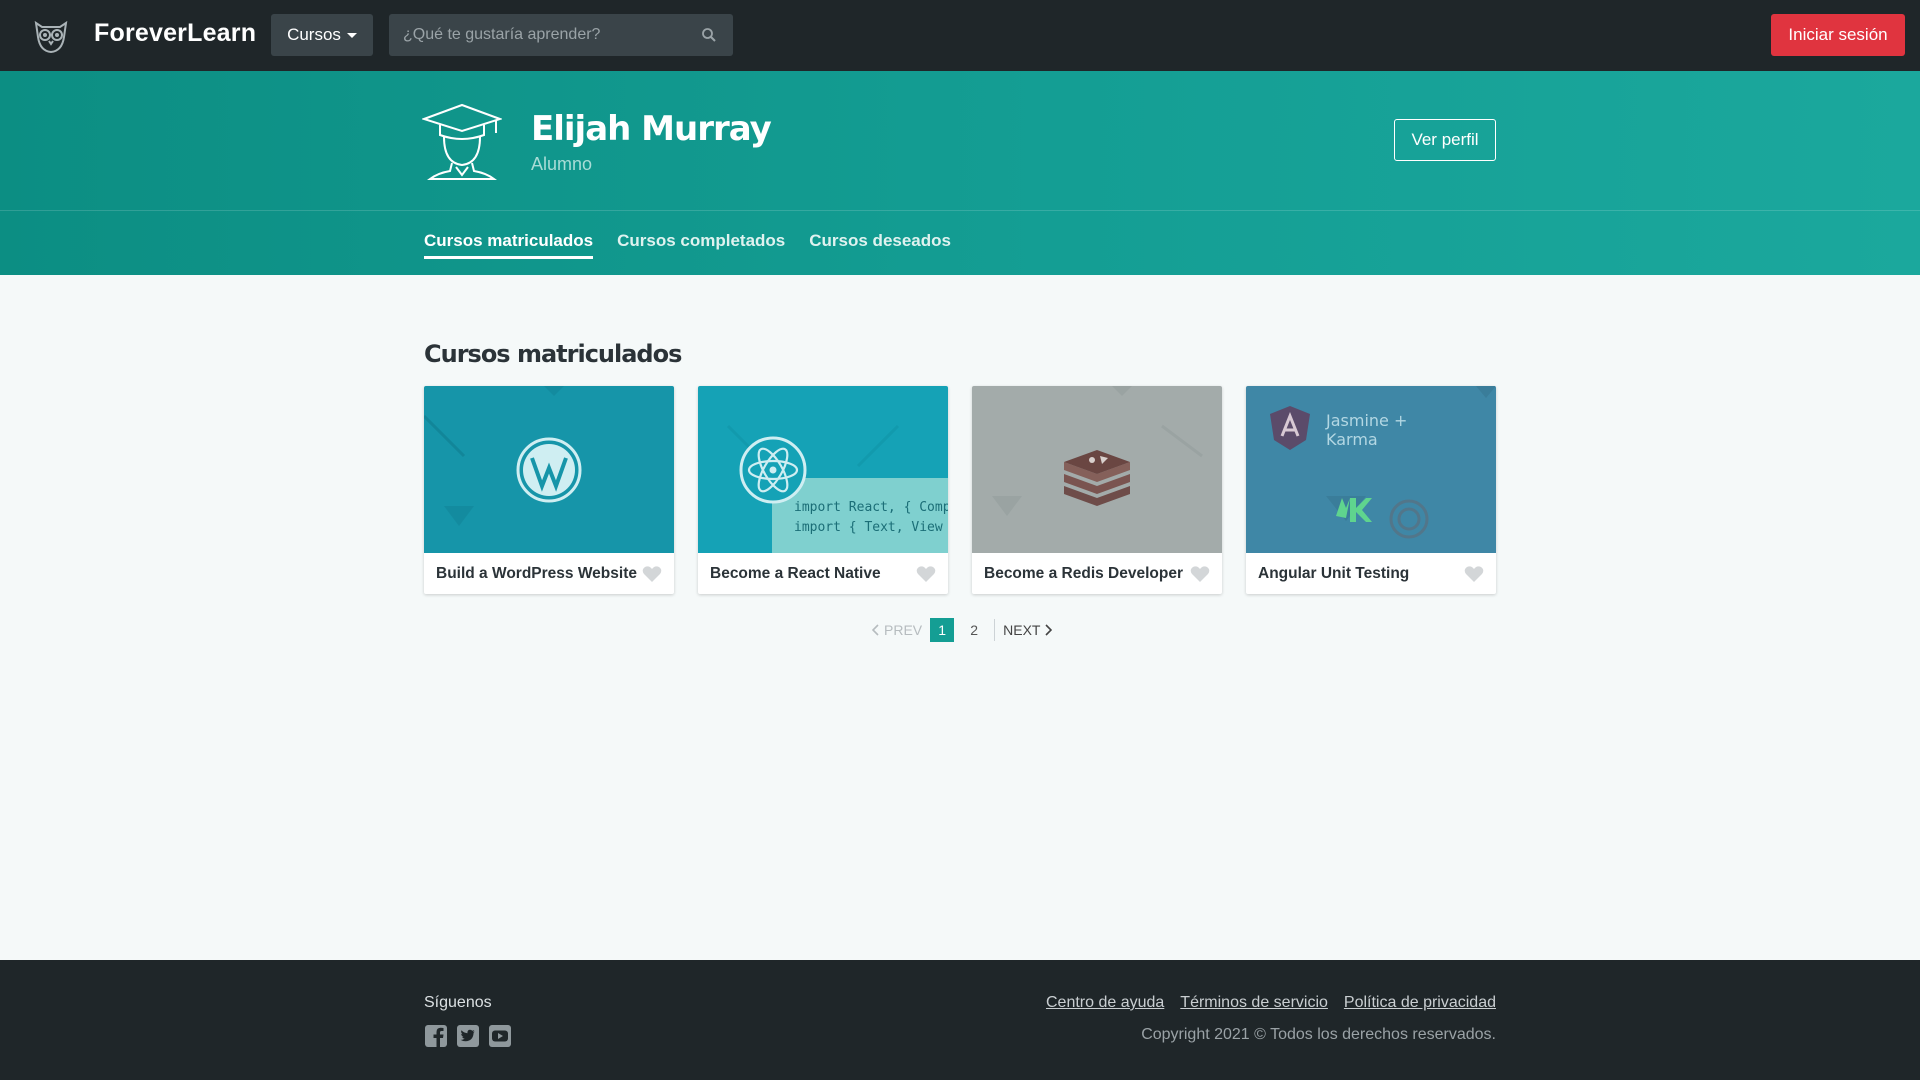 Image resolution: width=1920 pixels, height=1080 pixels. What do you see at coordinates (995, 630) in the screenshot?
I see `pagination-divider` at bounding box center [995, 630].